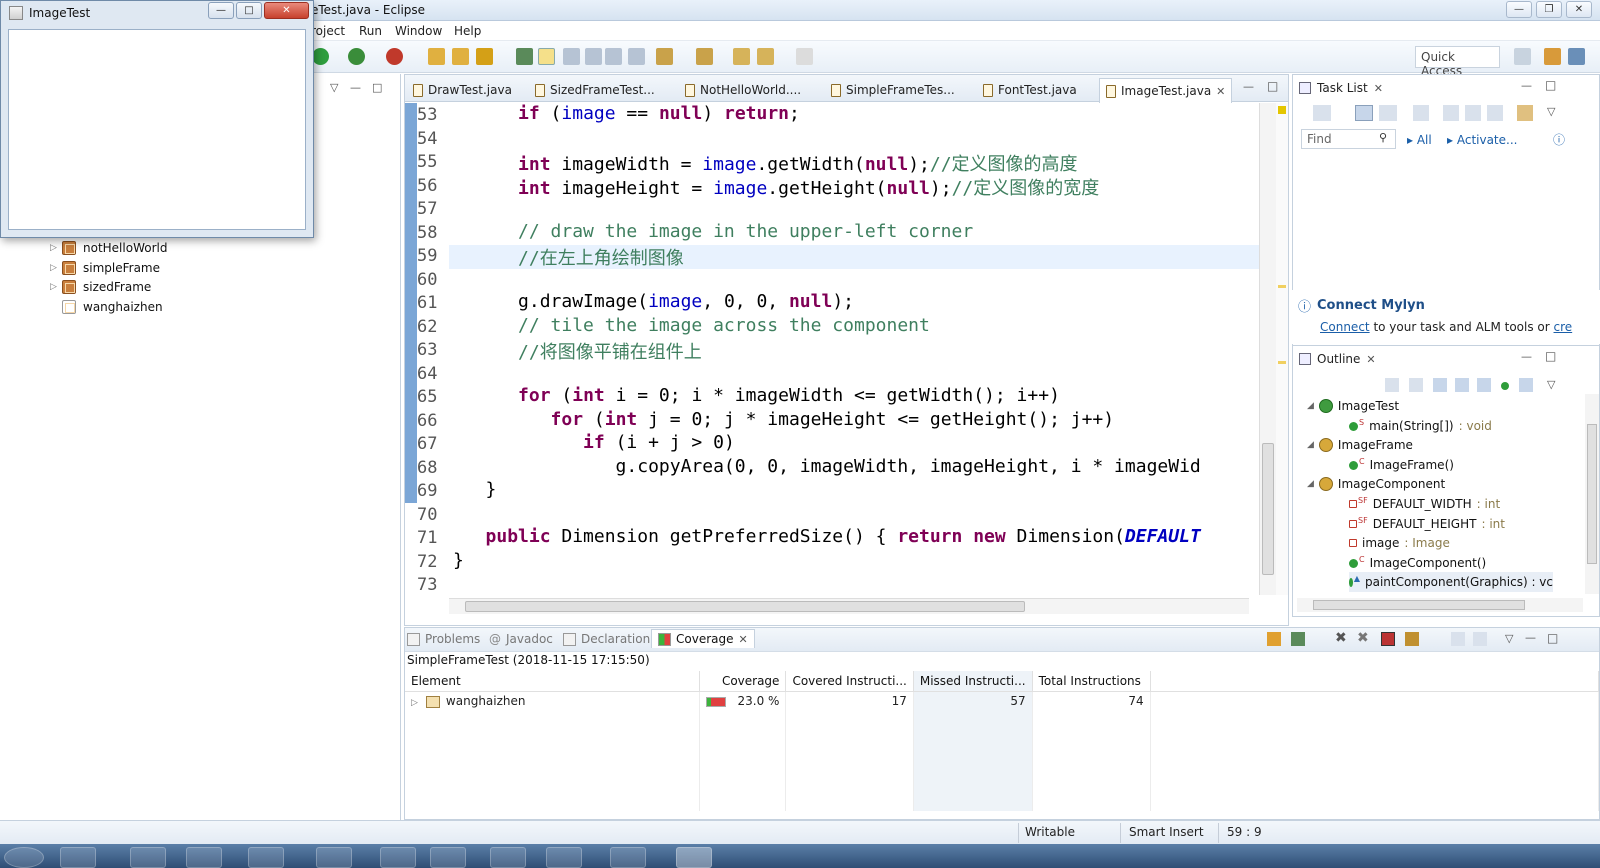 This screenshot has height=868, width=1600. I want to click on minimize-button: —, so click(1519, 9).